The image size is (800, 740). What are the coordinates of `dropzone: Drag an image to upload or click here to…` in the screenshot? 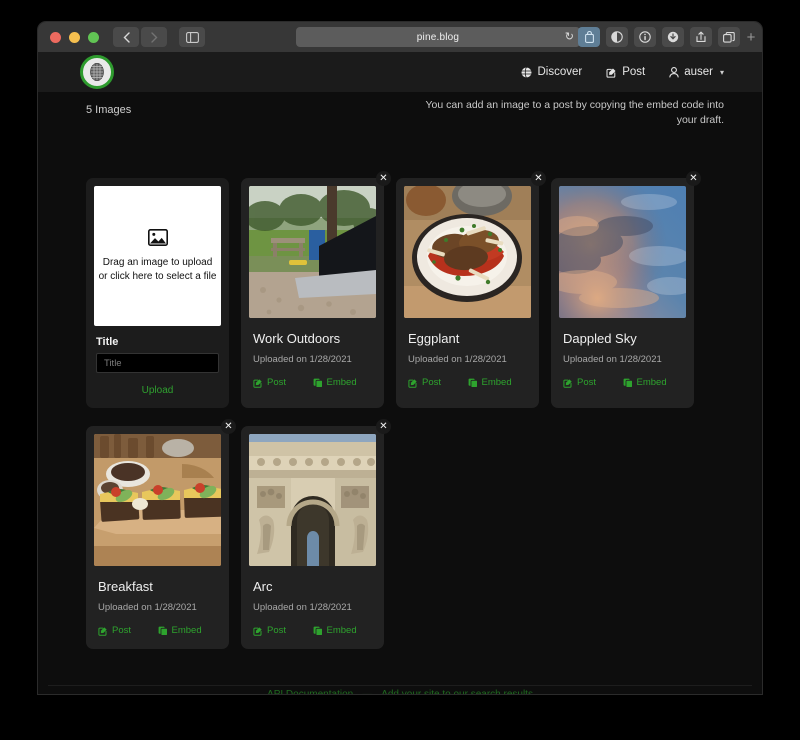 It's located at (157, 256).